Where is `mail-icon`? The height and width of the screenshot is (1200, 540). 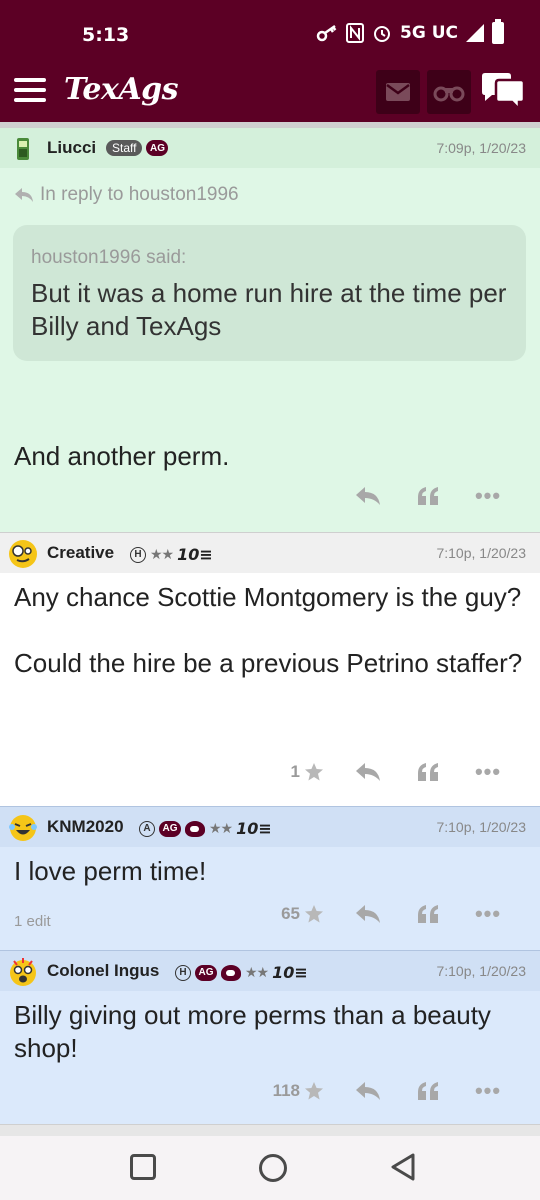 mail-icon is located at coordinates (398, 92).